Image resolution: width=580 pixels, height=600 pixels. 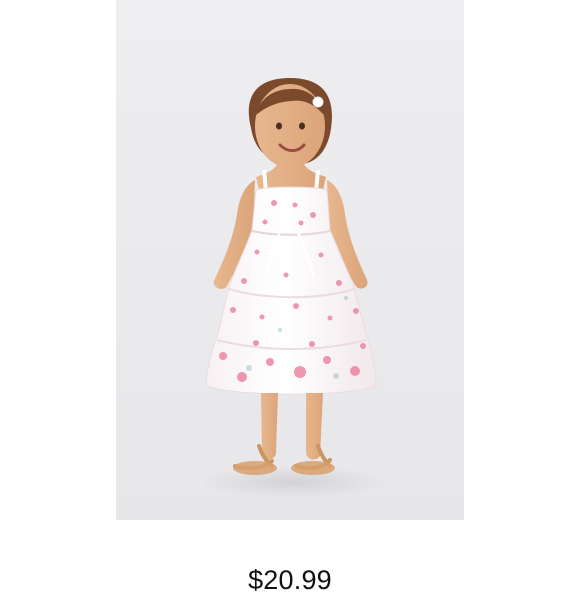 I want to click on left-leg, so click(x=269, y=426).